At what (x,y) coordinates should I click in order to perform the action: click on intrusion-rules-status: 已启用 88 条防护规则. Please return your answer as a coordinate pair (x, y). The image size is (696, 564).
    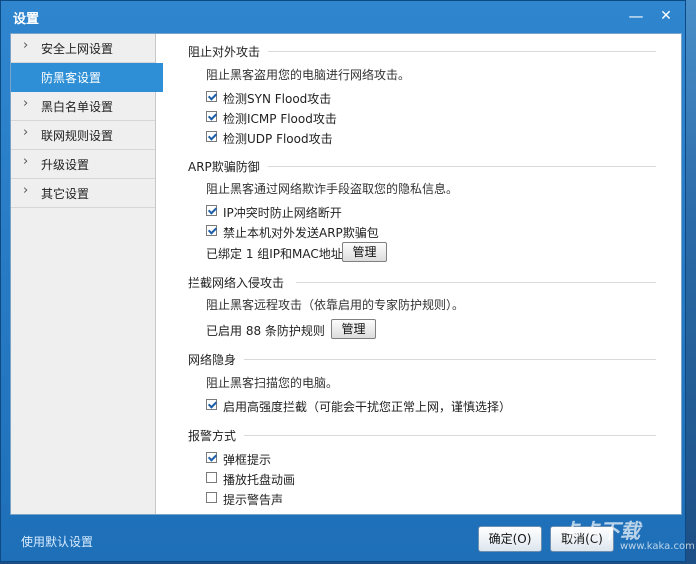
    Looking at the image, I should click on (265, 331).